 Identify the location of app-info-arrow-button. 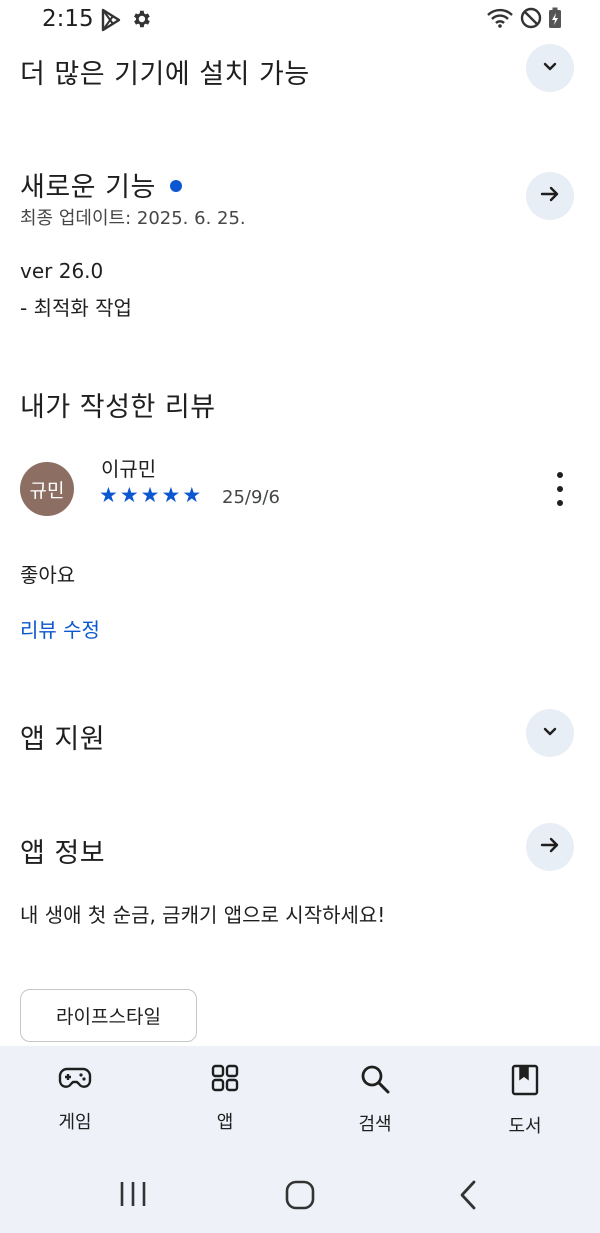
(550, 847).